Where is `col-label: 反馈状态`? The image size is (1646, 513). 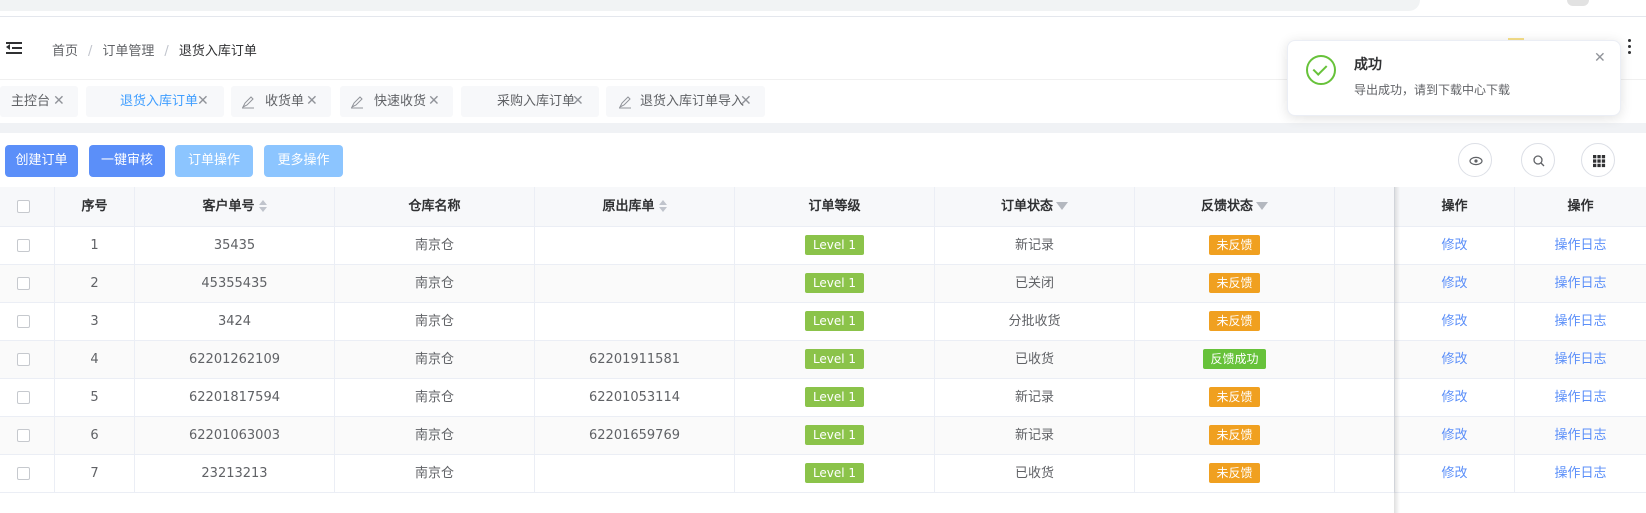
col-label: 反馈状态 is located at coordinates (1226, 206).